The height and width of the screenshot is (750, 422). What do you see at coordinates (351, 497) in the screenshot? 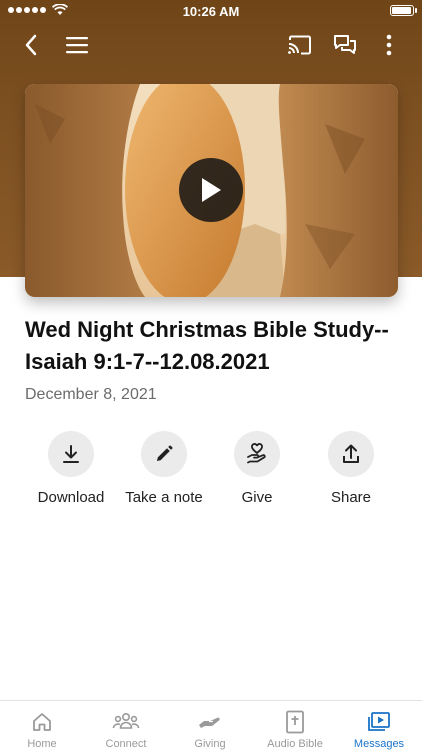
I see `share-label: Share` at bounding box center [351, 497].